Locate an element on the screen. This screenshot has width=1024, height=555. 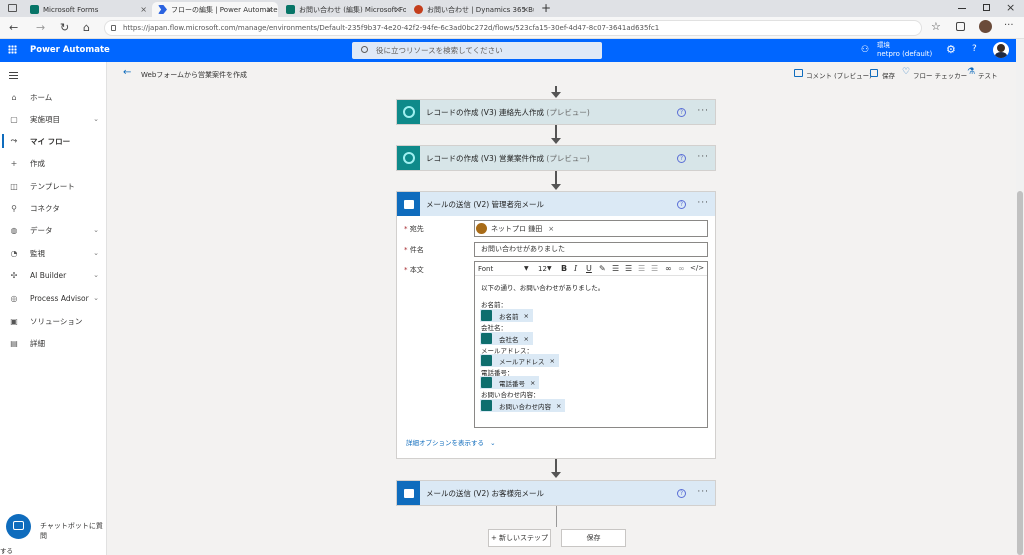
bold-icon: B is located at coordinates (564, 268).